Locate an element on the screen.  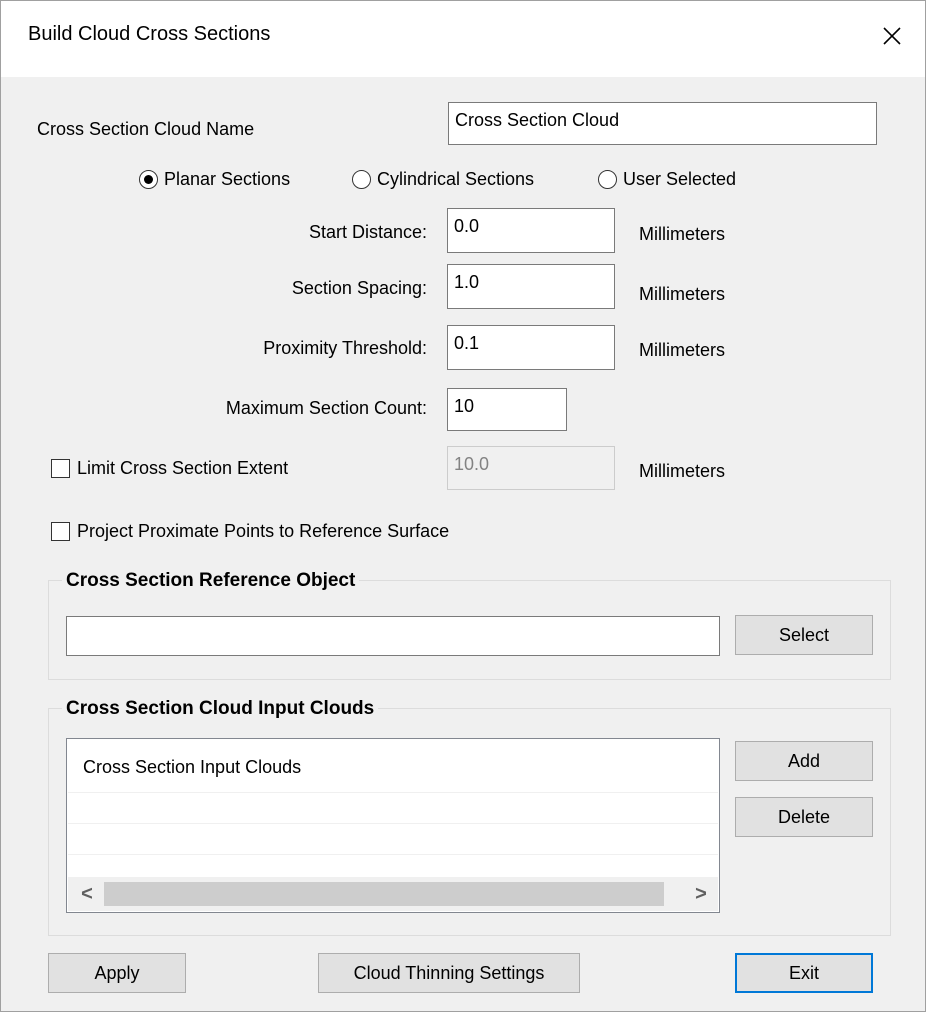
radio-cylindrical-label: Cylindrical Sections is located at coordinates (456, 179).